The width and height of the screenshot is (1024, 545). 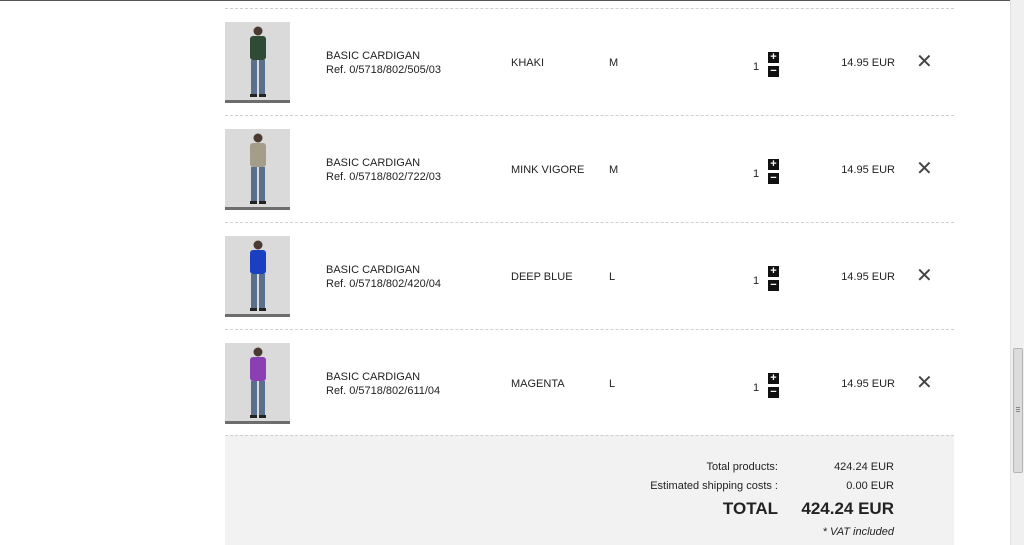 What do you see at coordinates (505, 0) in the screenshot?
I see `page-top-border` at bounding box center [505, 0].